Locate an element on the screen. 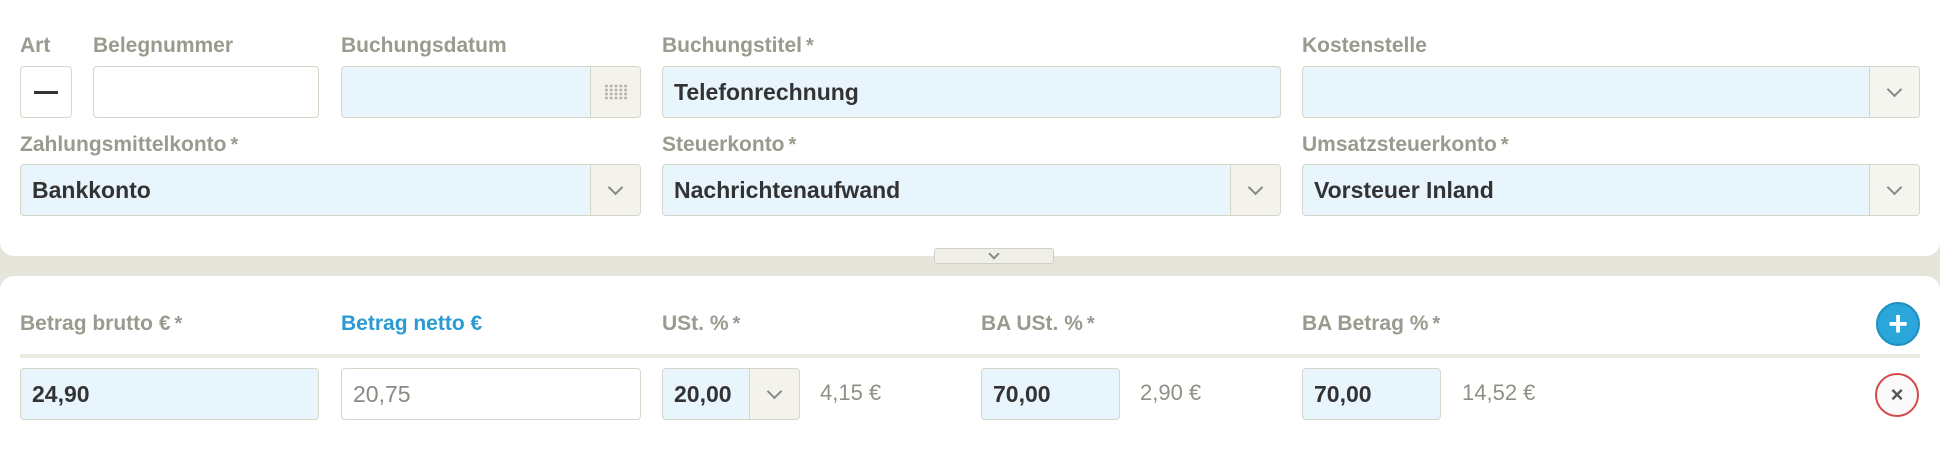  ust-select: 20,00 is located at coordinates (731, 394).